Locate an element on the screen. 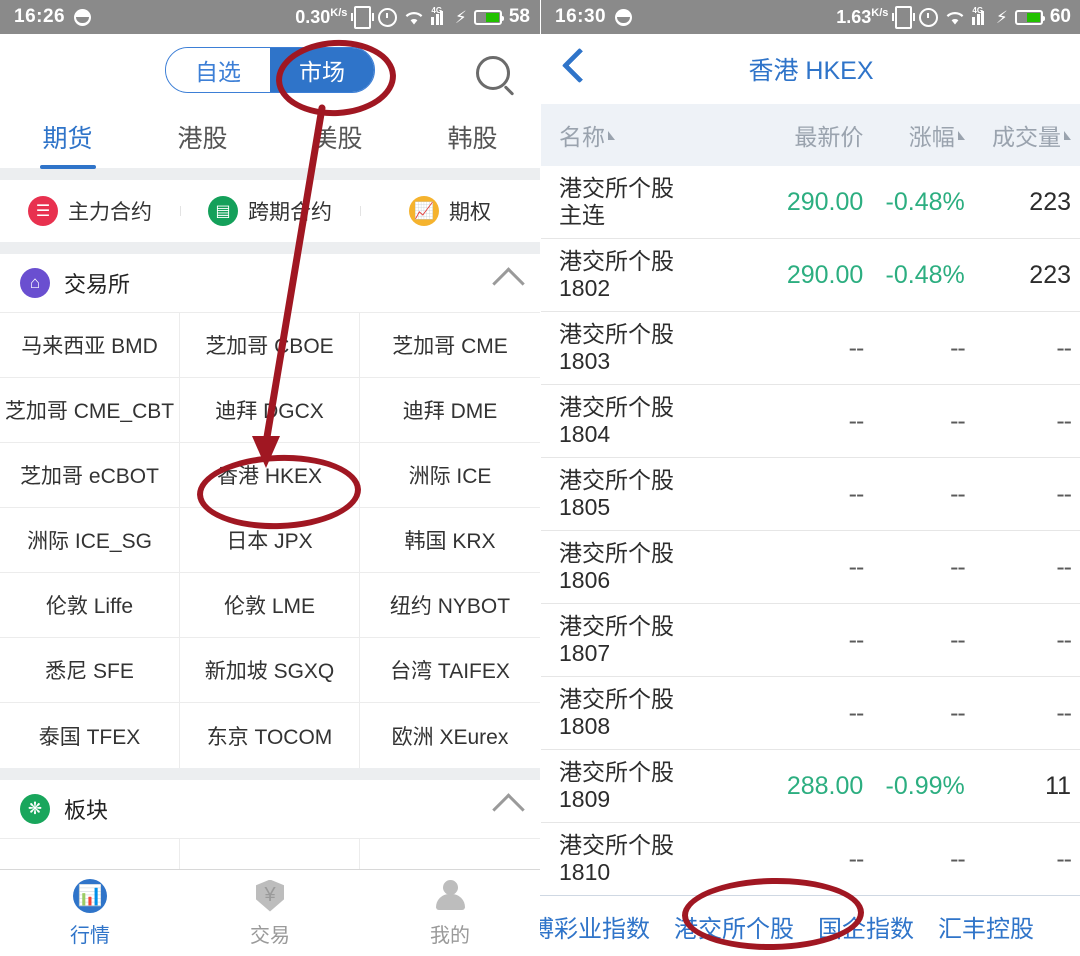  exchange-cell: 芝加哥 CBOE is located at coordinates (270, 345).